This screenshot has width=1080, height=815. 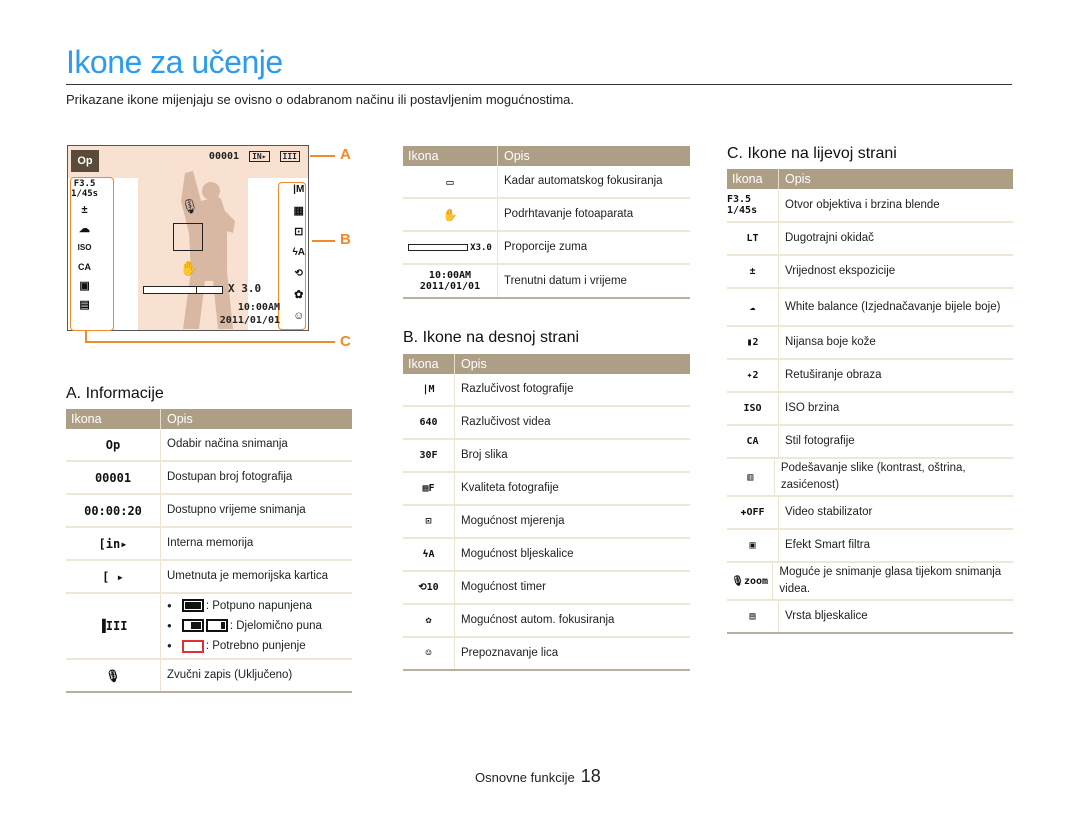 I want to click on page-number: 18, so click(x=590, y=776).